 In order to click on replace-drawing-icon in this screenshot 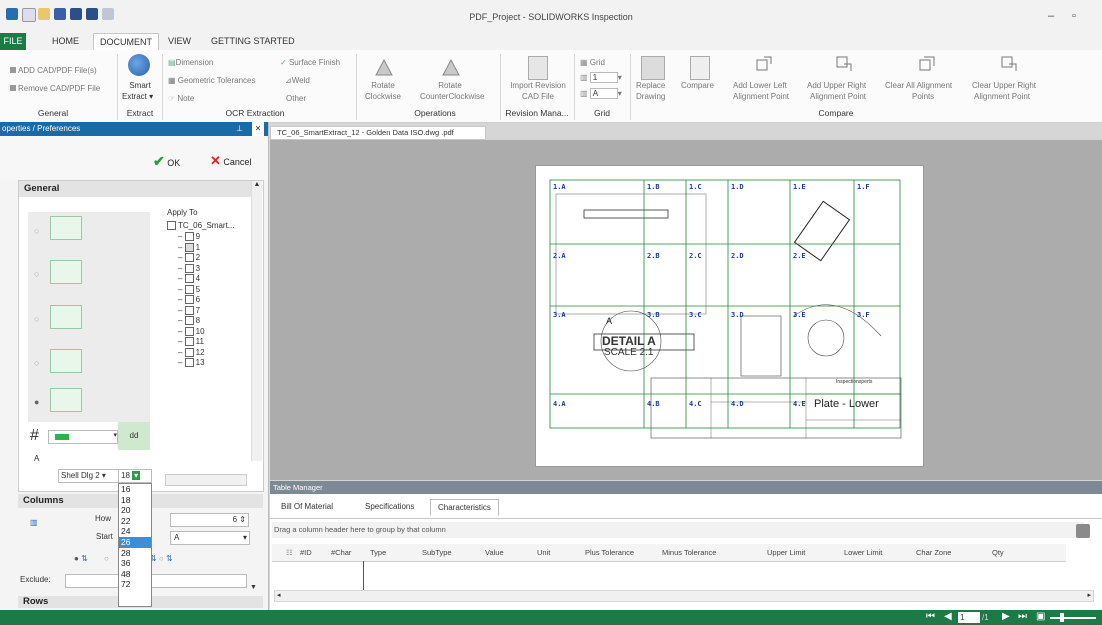, I will do `click(653, 68)`.